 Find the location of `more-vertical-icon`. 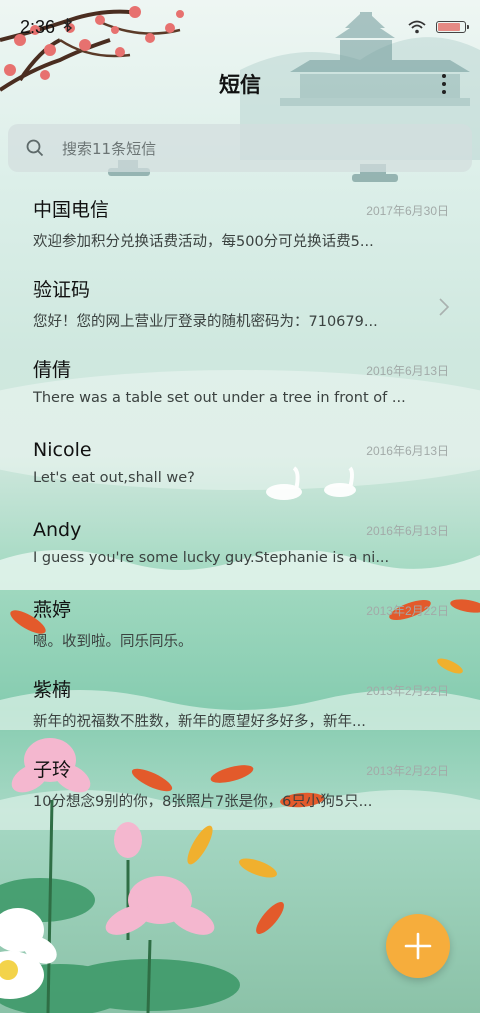

more-vertical-icon is located at coordinates (444, 84).